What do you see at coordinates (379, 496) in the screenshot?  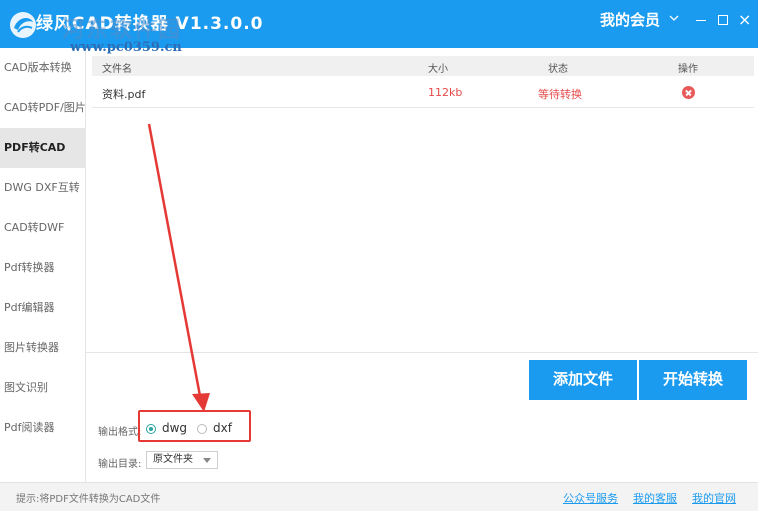 I see `status-bar: 提示:将PDF文件转换为CAD文件 公众号服务 我的客服 我的官网` at bounding box center [379, 496].